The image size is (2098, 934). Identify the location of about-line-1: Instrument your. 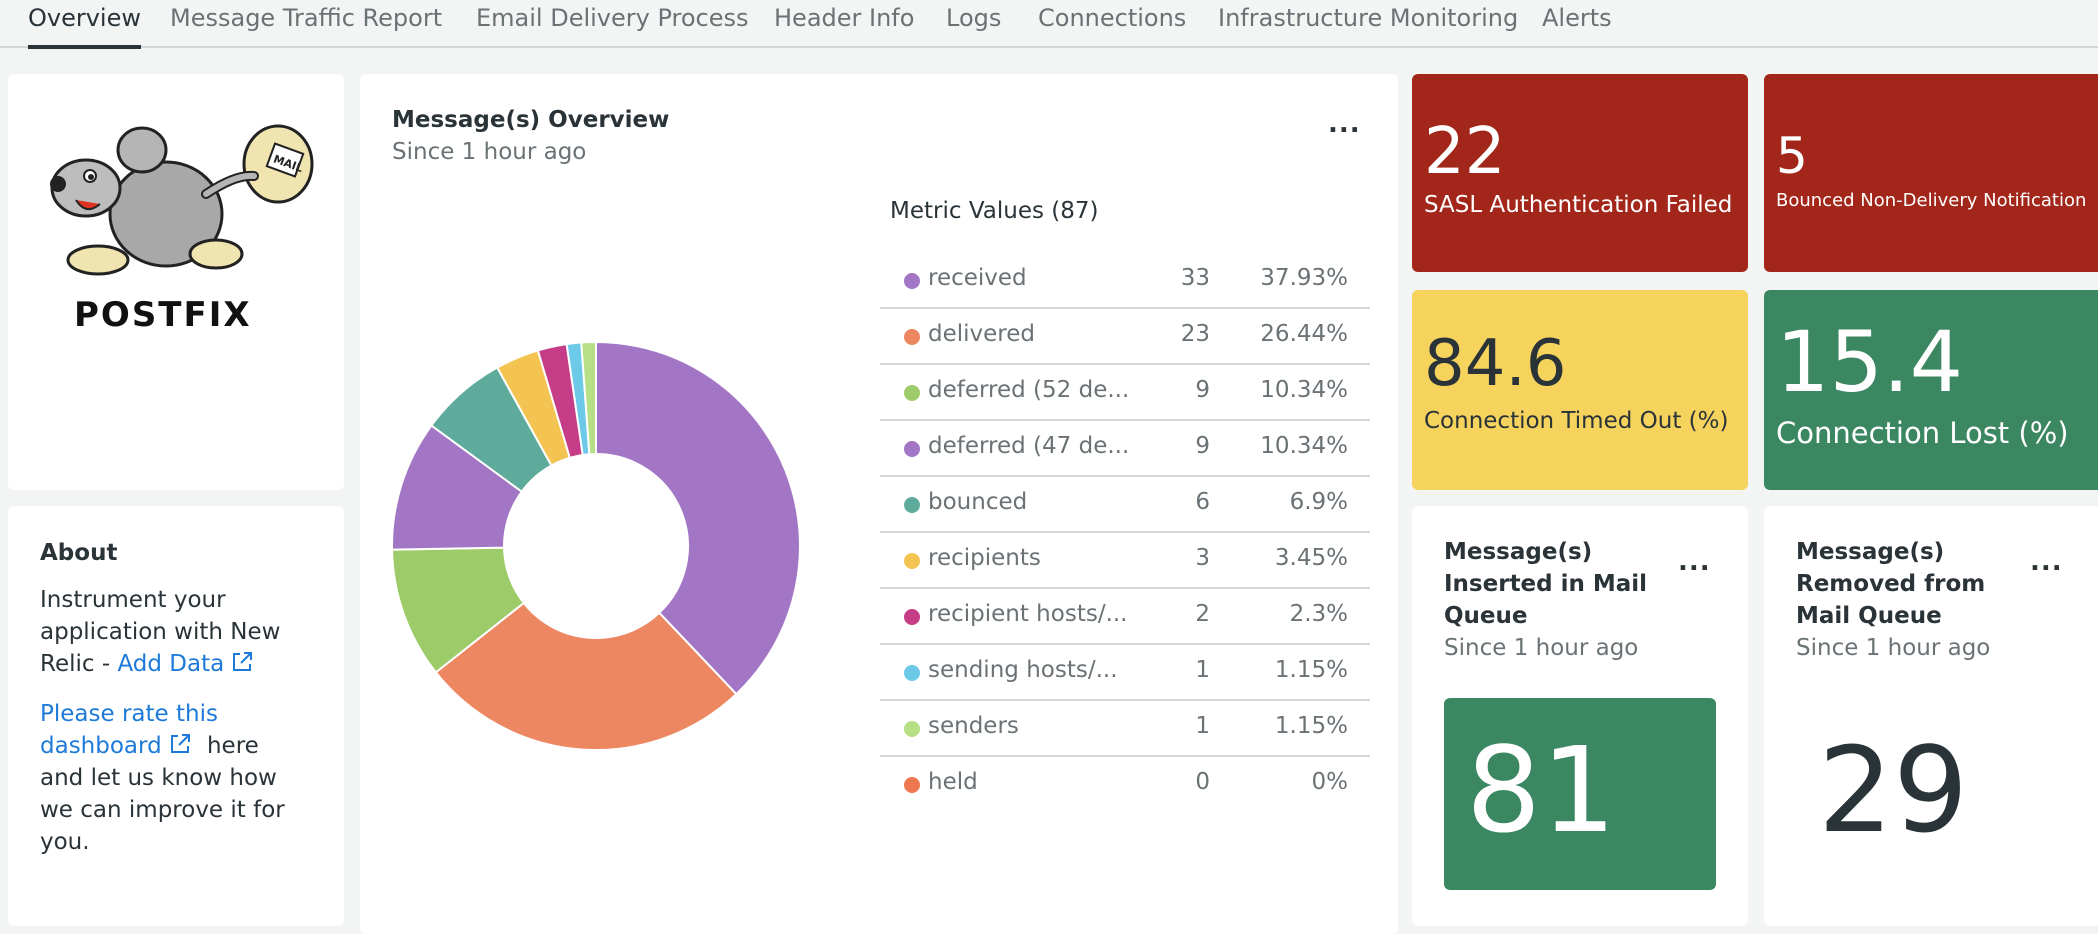
(133, 600).